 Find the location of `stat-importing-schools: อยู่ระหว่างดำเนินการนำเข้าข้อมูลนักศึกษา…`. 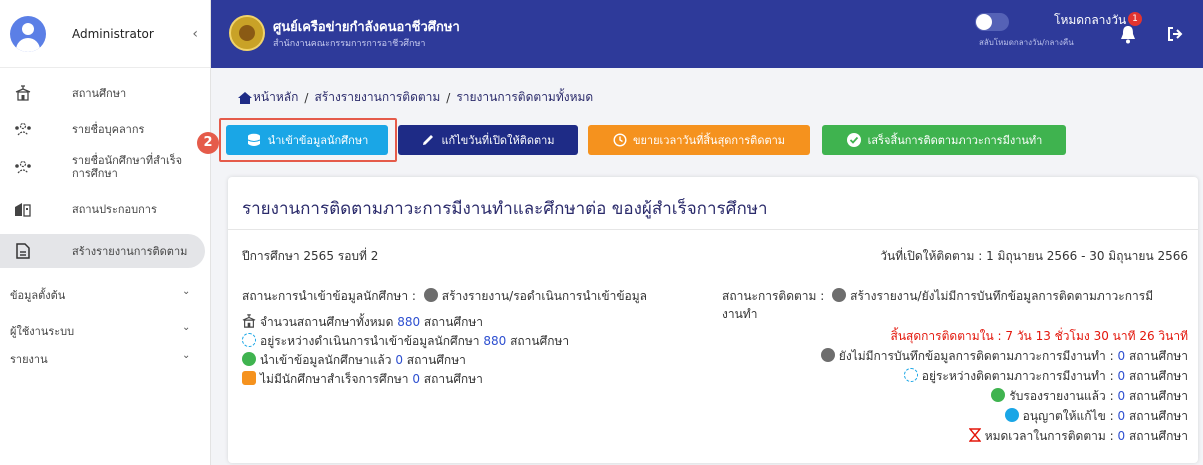

stat-importing-schools: อยู่ระหว่างดำเนินการนำเข้าข้อมูลนักศึกษา… is located at coordinates (405, 341).